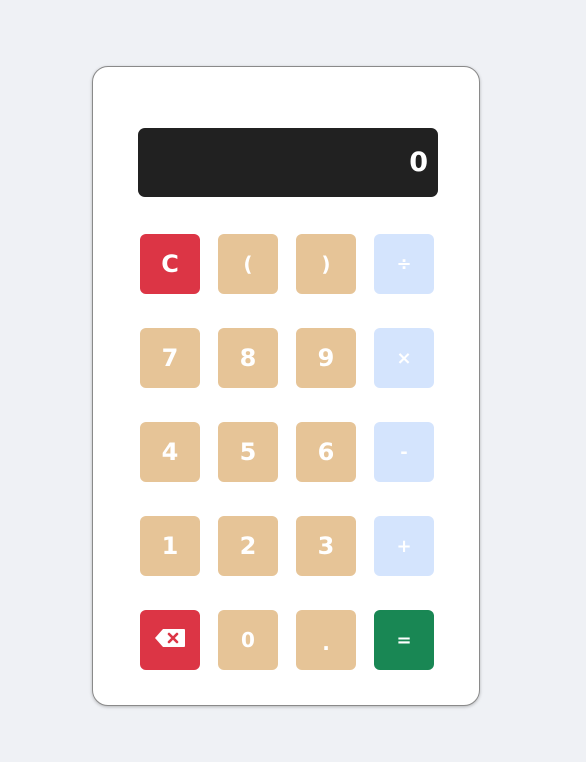 This screenshot has width=586, height=762. I want to click on six-button: 6, so click(326, 452).